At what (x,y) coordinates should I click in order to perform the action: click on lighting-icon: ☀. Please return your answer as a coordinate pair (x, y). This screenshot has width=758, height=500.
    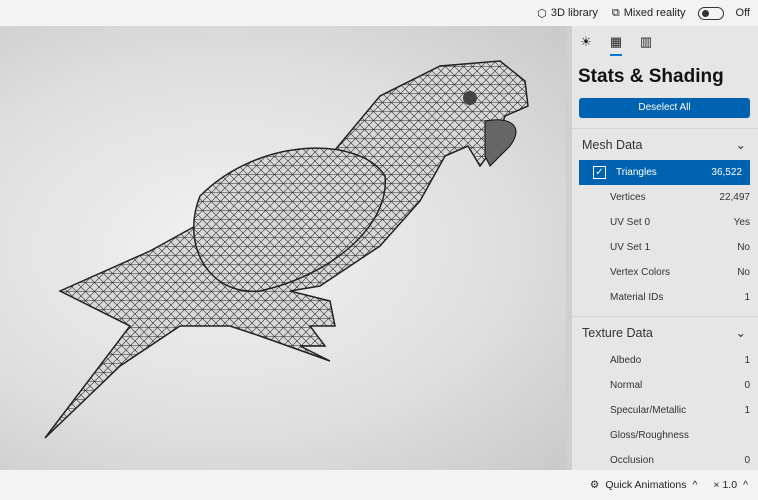
    Looking at the image, I should click on (586, 42).